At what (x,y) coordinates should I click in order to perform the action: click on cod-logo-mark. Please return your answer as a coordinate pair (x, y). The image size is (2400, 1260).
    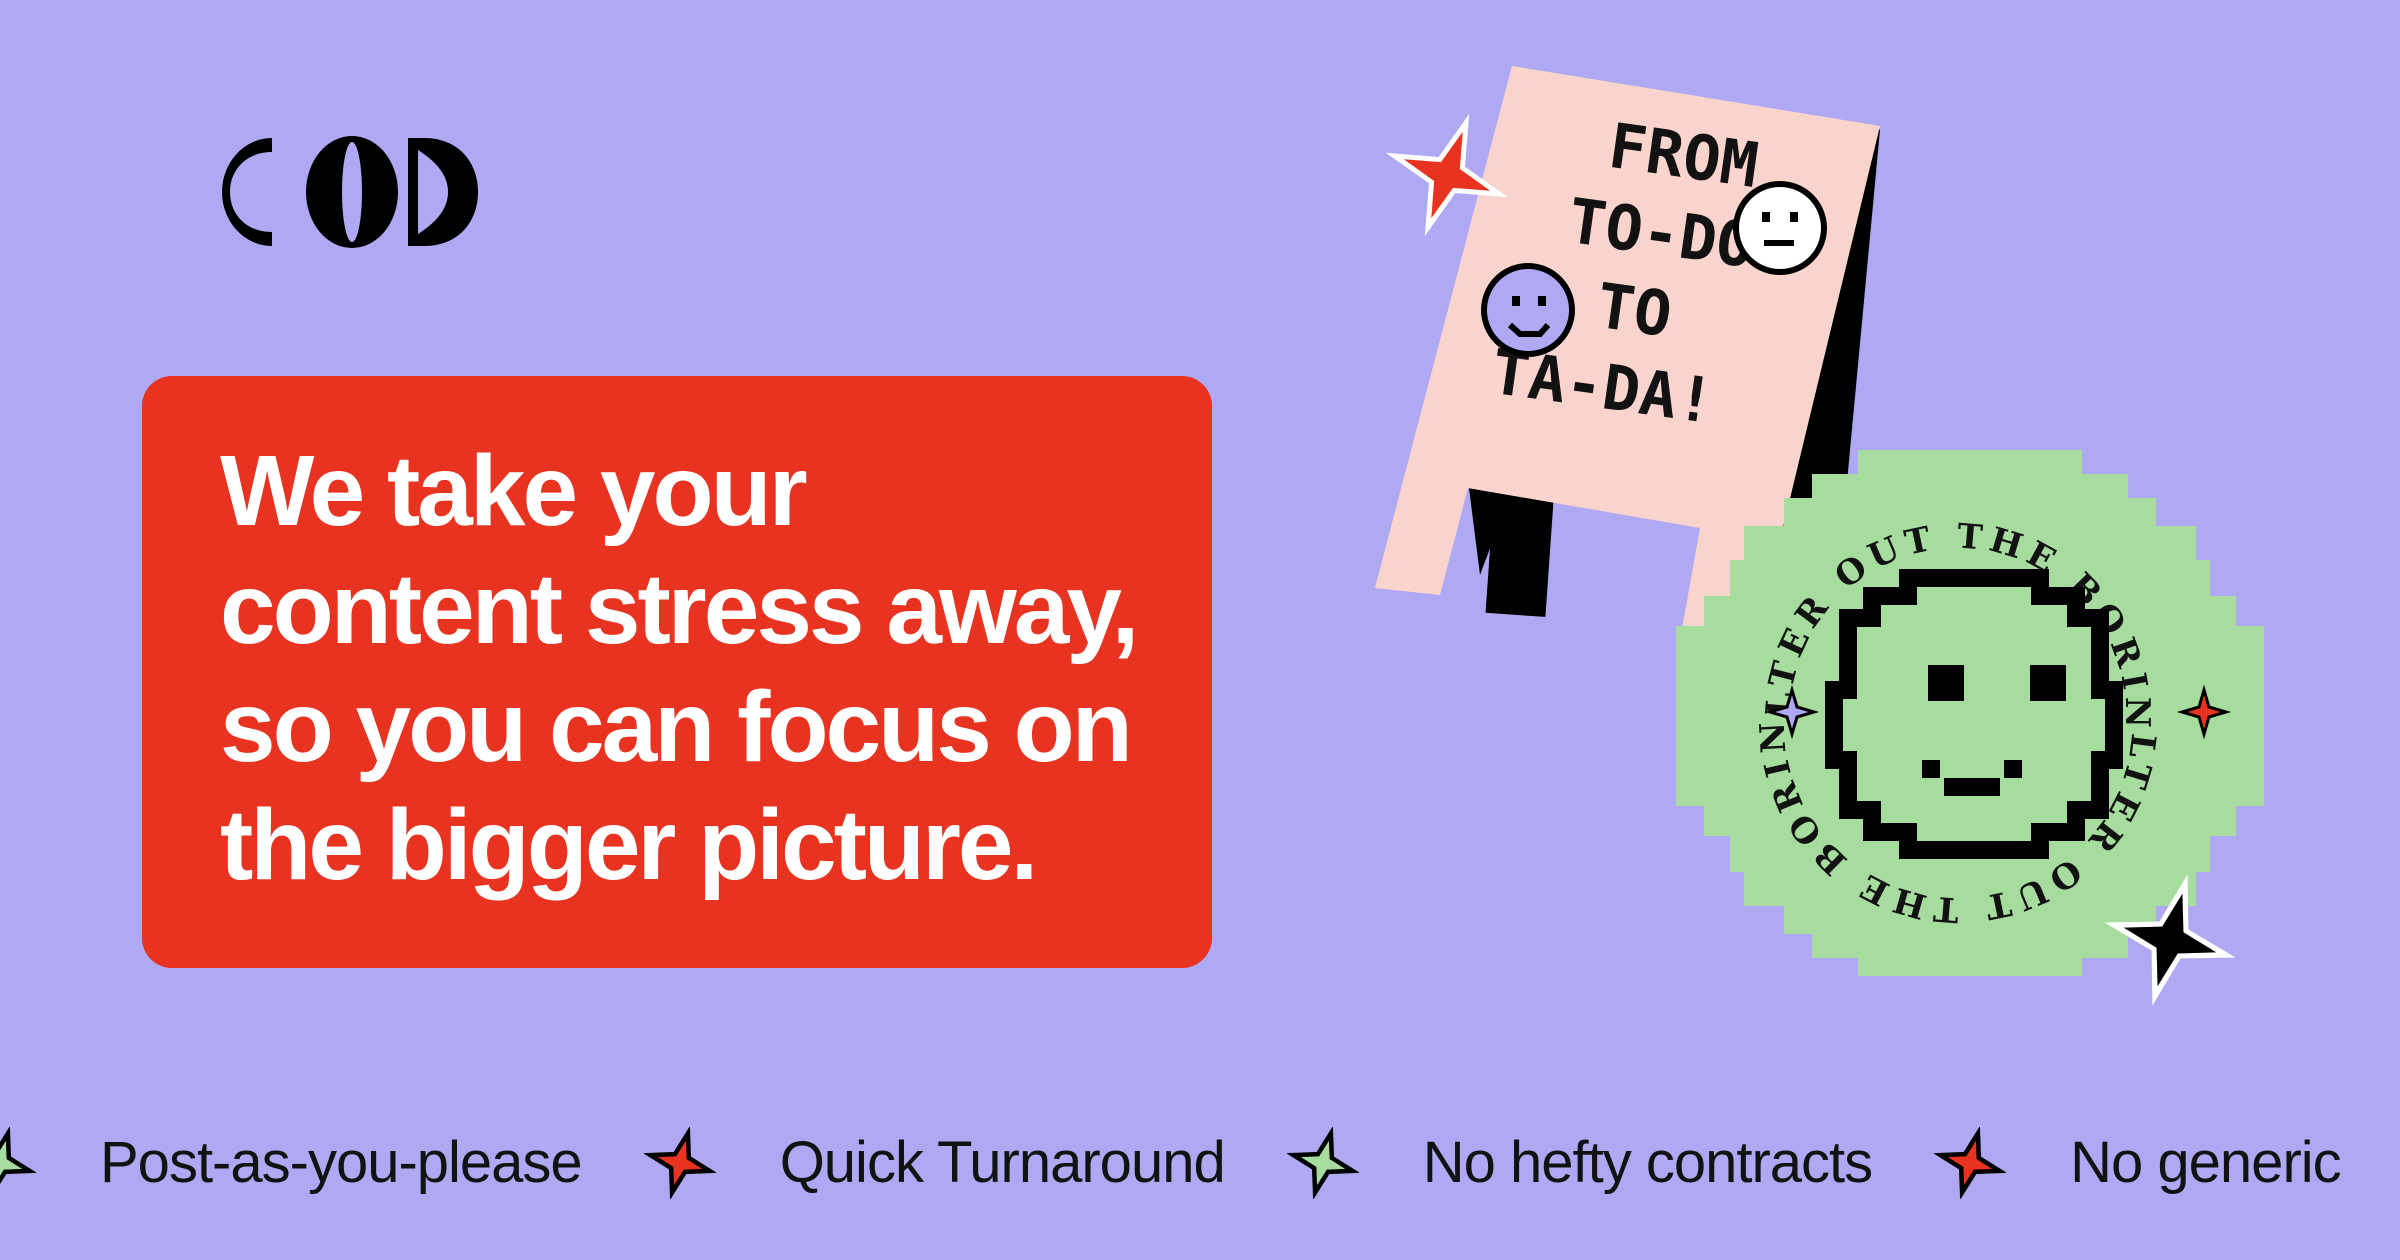
    Looking at the image, I should click on (350, 192).